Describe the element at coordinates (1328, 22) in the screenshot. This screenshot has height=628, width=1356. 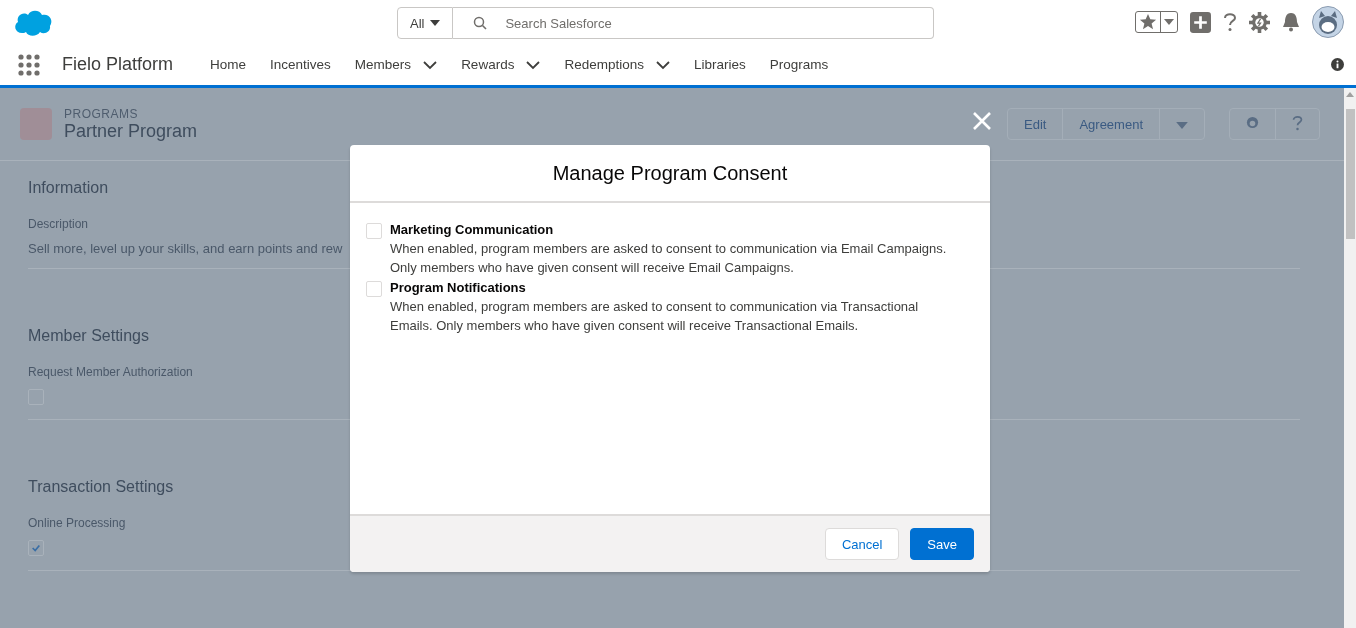
I see `avatar-icon` at that location.